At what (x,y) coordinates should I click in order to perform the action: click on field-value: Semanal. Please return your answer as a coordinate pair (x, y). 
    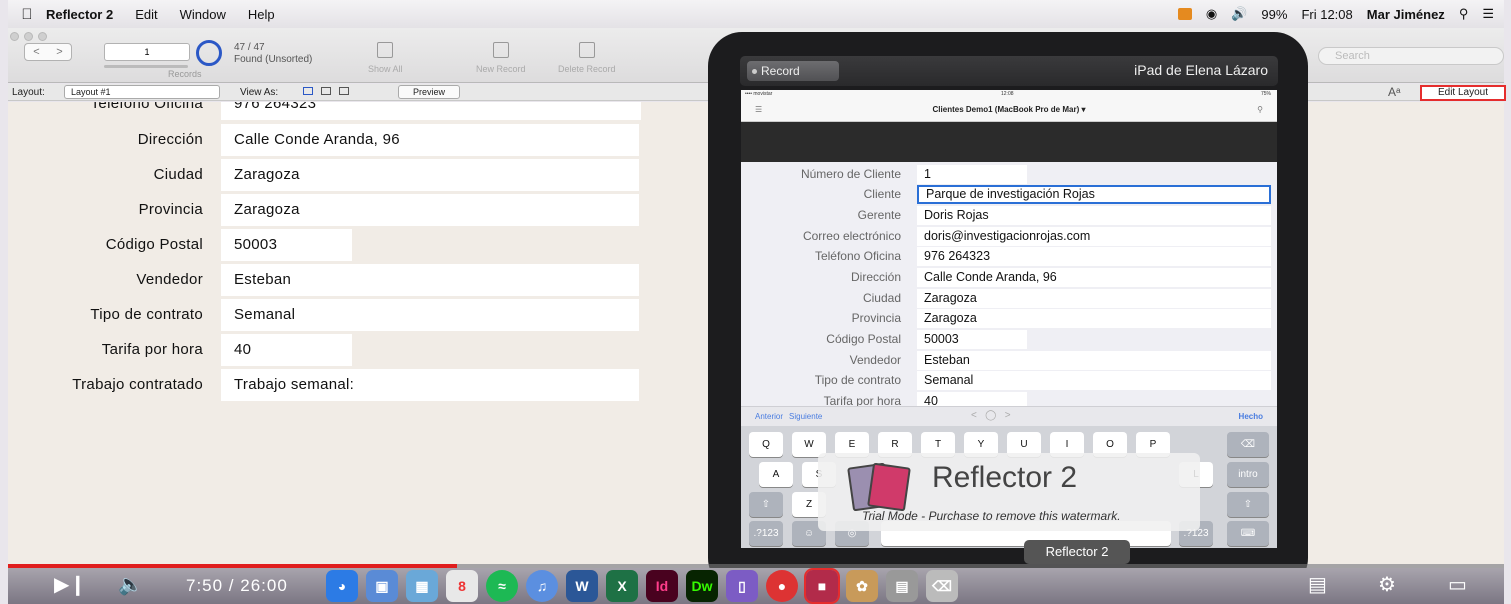
    Looking at the image, I should click on (430, 315).